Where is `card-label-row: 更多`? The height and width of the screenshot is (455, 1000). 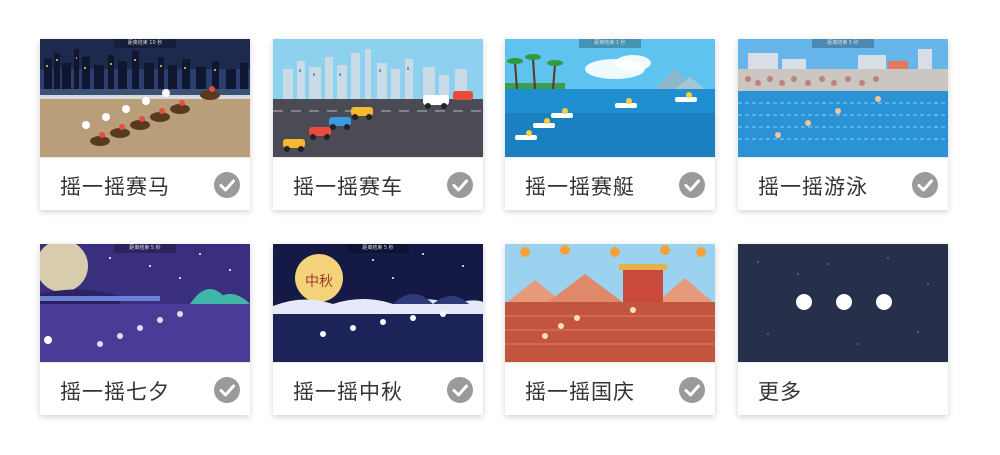 card-label-row: 更多 is located at coordinates (843, 388).